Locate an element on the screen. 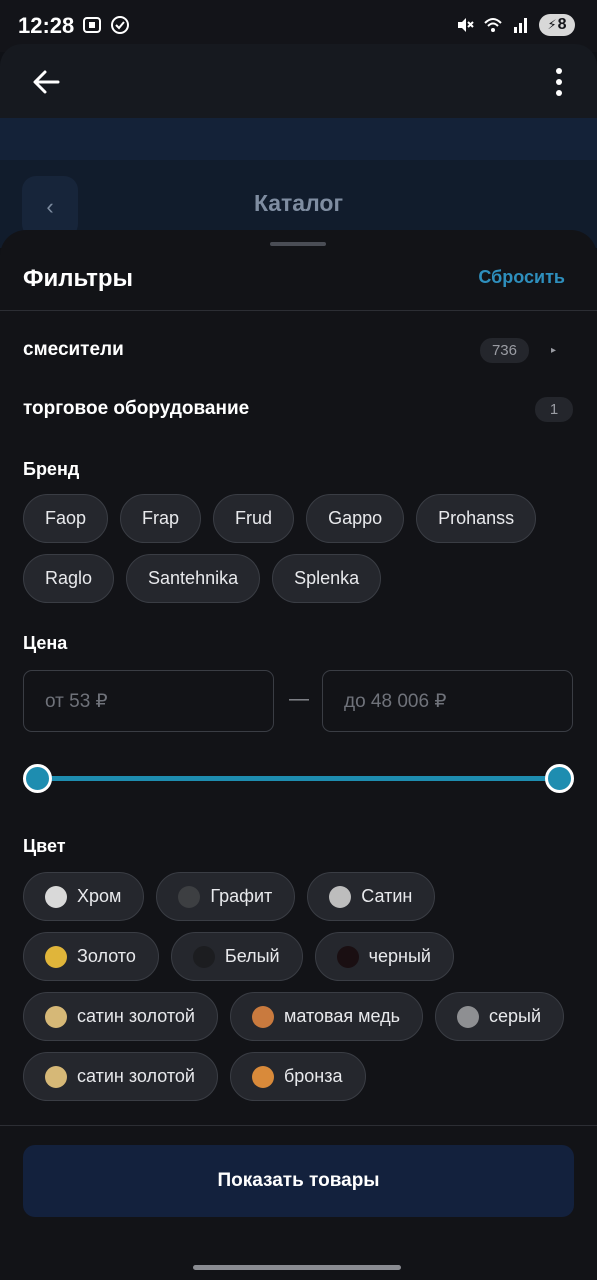 The height and width of the screenshot is (1280, 597). color-chip-label: черный is located at coordinates (399, 956).